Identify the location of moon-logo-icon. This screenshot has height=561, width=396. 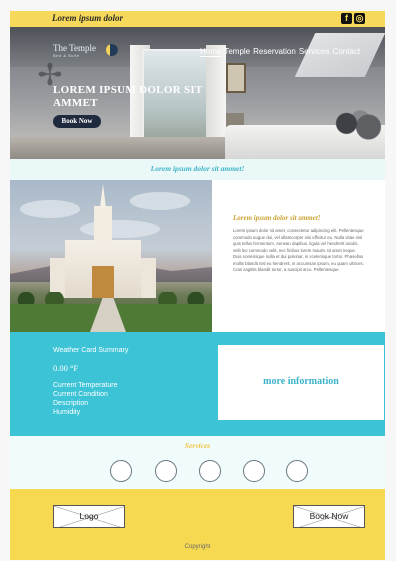
(112, 50).